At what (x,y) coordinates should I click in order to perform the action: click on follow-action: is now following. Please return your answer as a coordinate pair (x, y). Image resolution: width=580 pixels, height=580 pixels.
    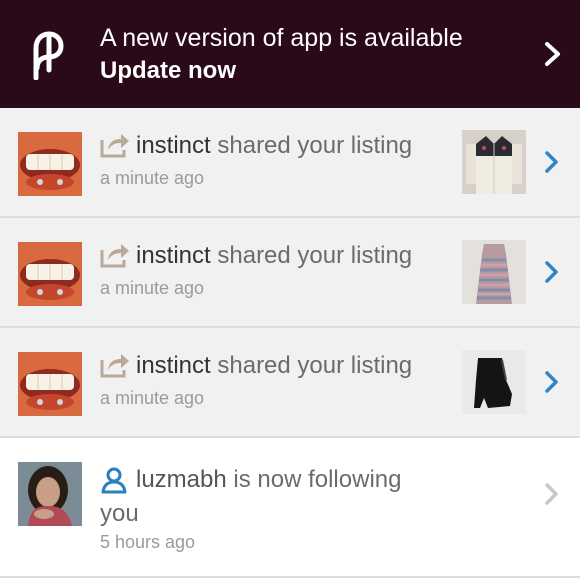
    Looking at the image, I should click on (314, 479).